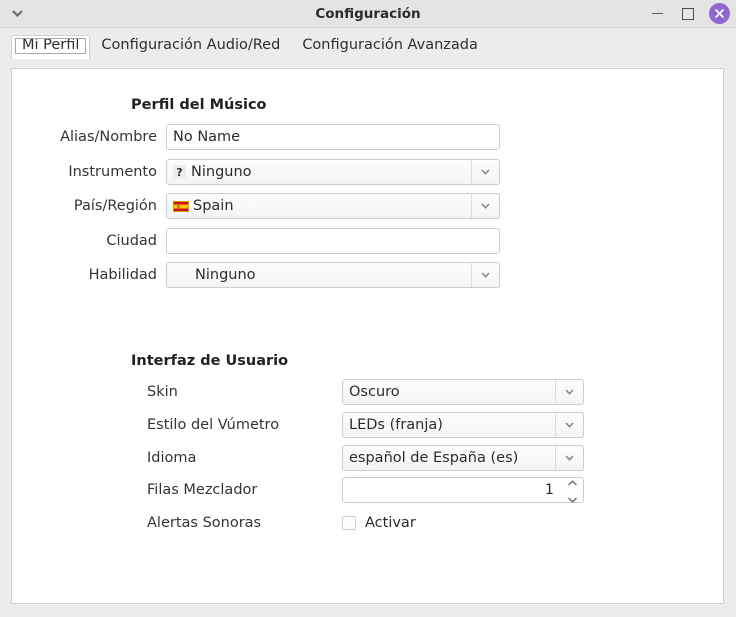 Image resolution: width=736 pixels, height=617 pixels. I want to click on mixer-rows-value: 1, so click(549, 490).